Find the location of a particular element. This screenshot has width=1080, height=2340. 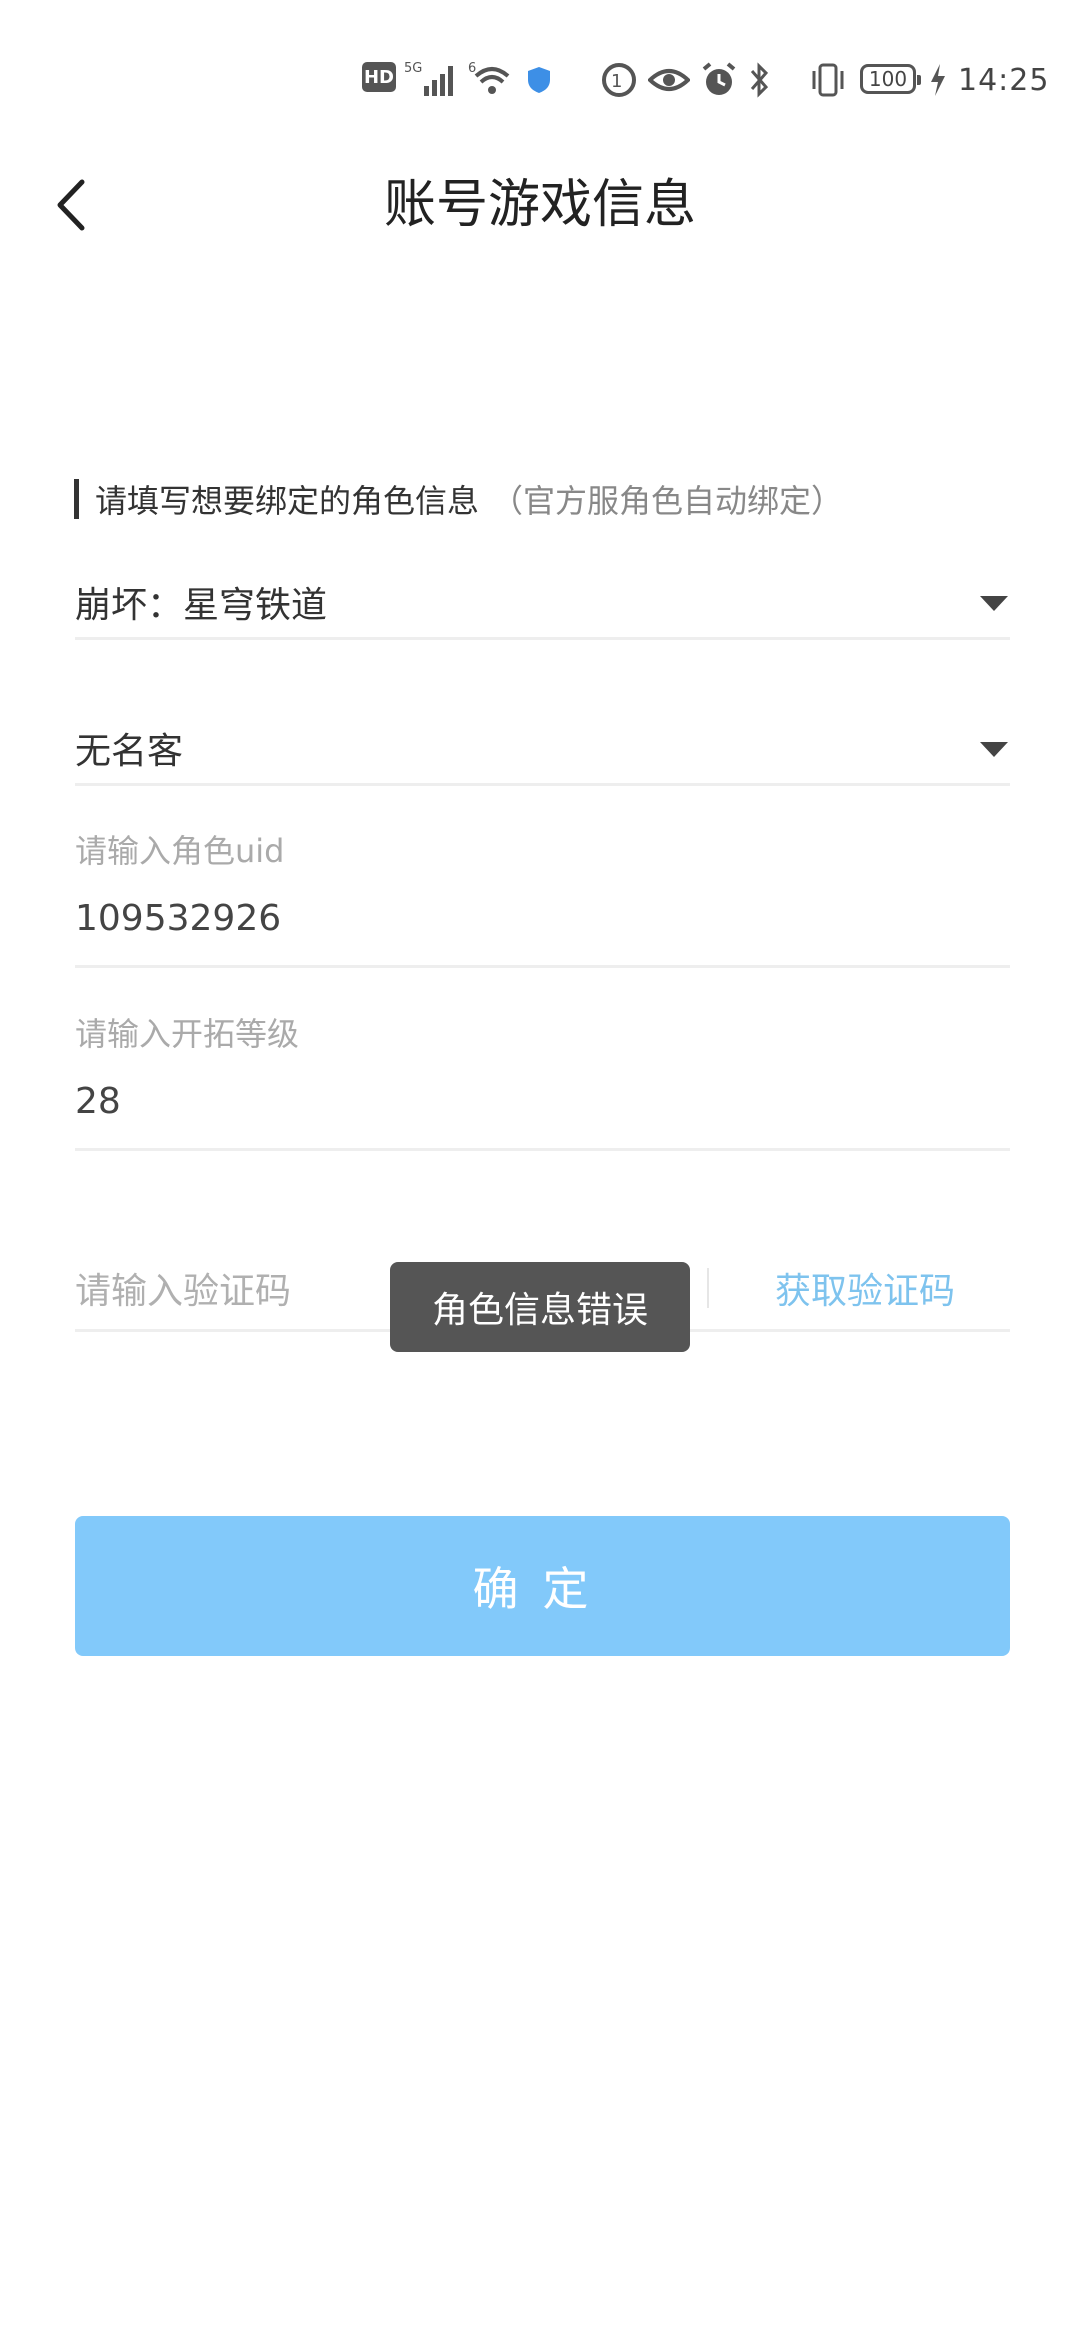

confirm-button: 确定 is located at coordinates (542, 1586).